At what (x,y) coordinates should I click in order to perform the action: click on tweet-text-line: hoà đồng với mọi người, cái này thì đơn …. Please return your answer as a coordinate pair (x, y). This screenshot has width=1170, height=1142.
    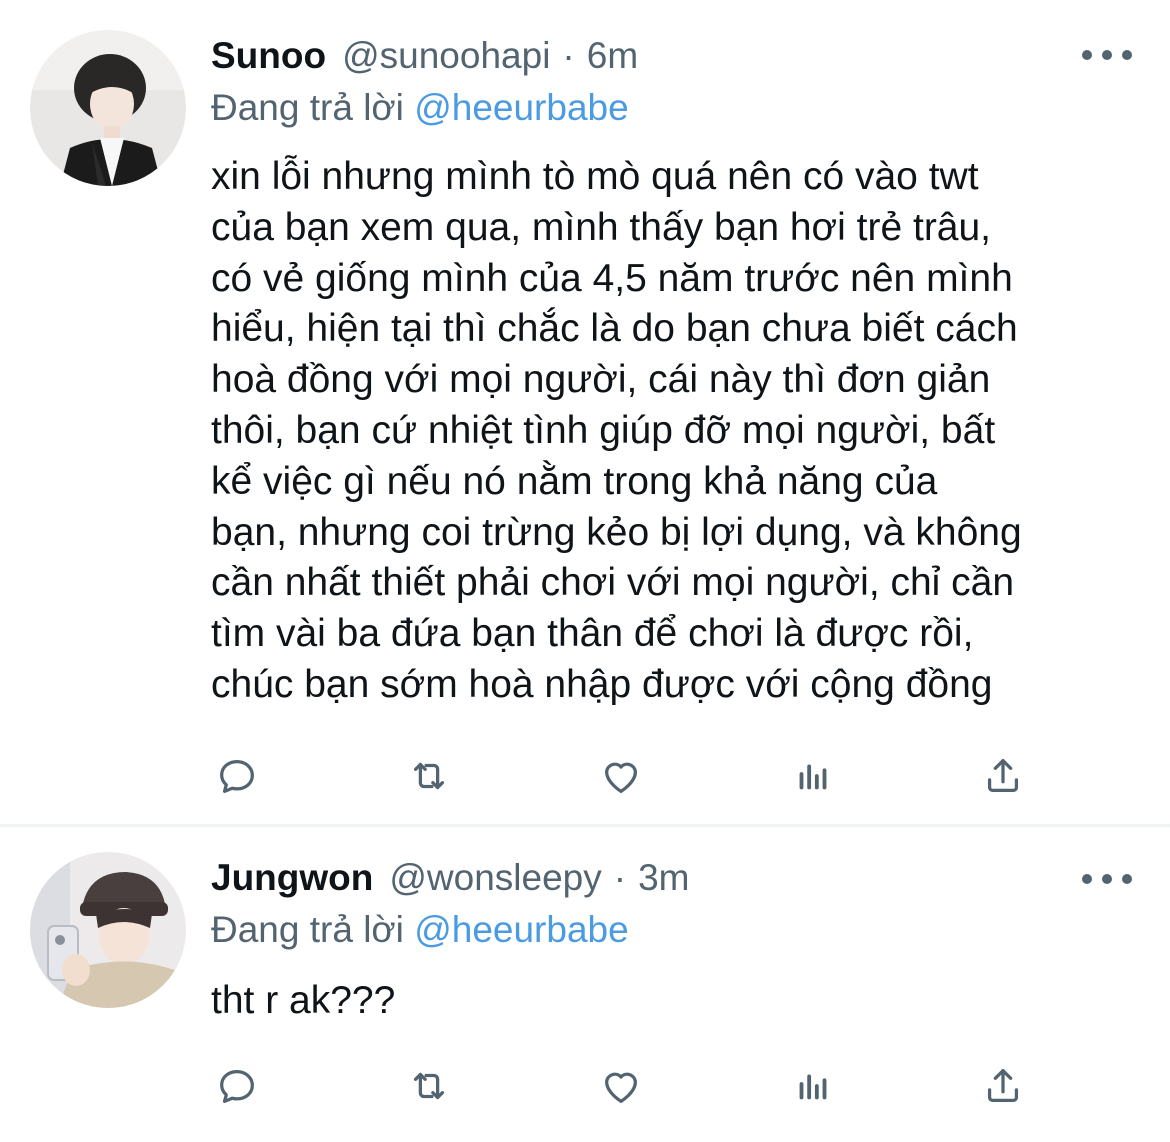
    Looking at the image, I should click on (601, 380).